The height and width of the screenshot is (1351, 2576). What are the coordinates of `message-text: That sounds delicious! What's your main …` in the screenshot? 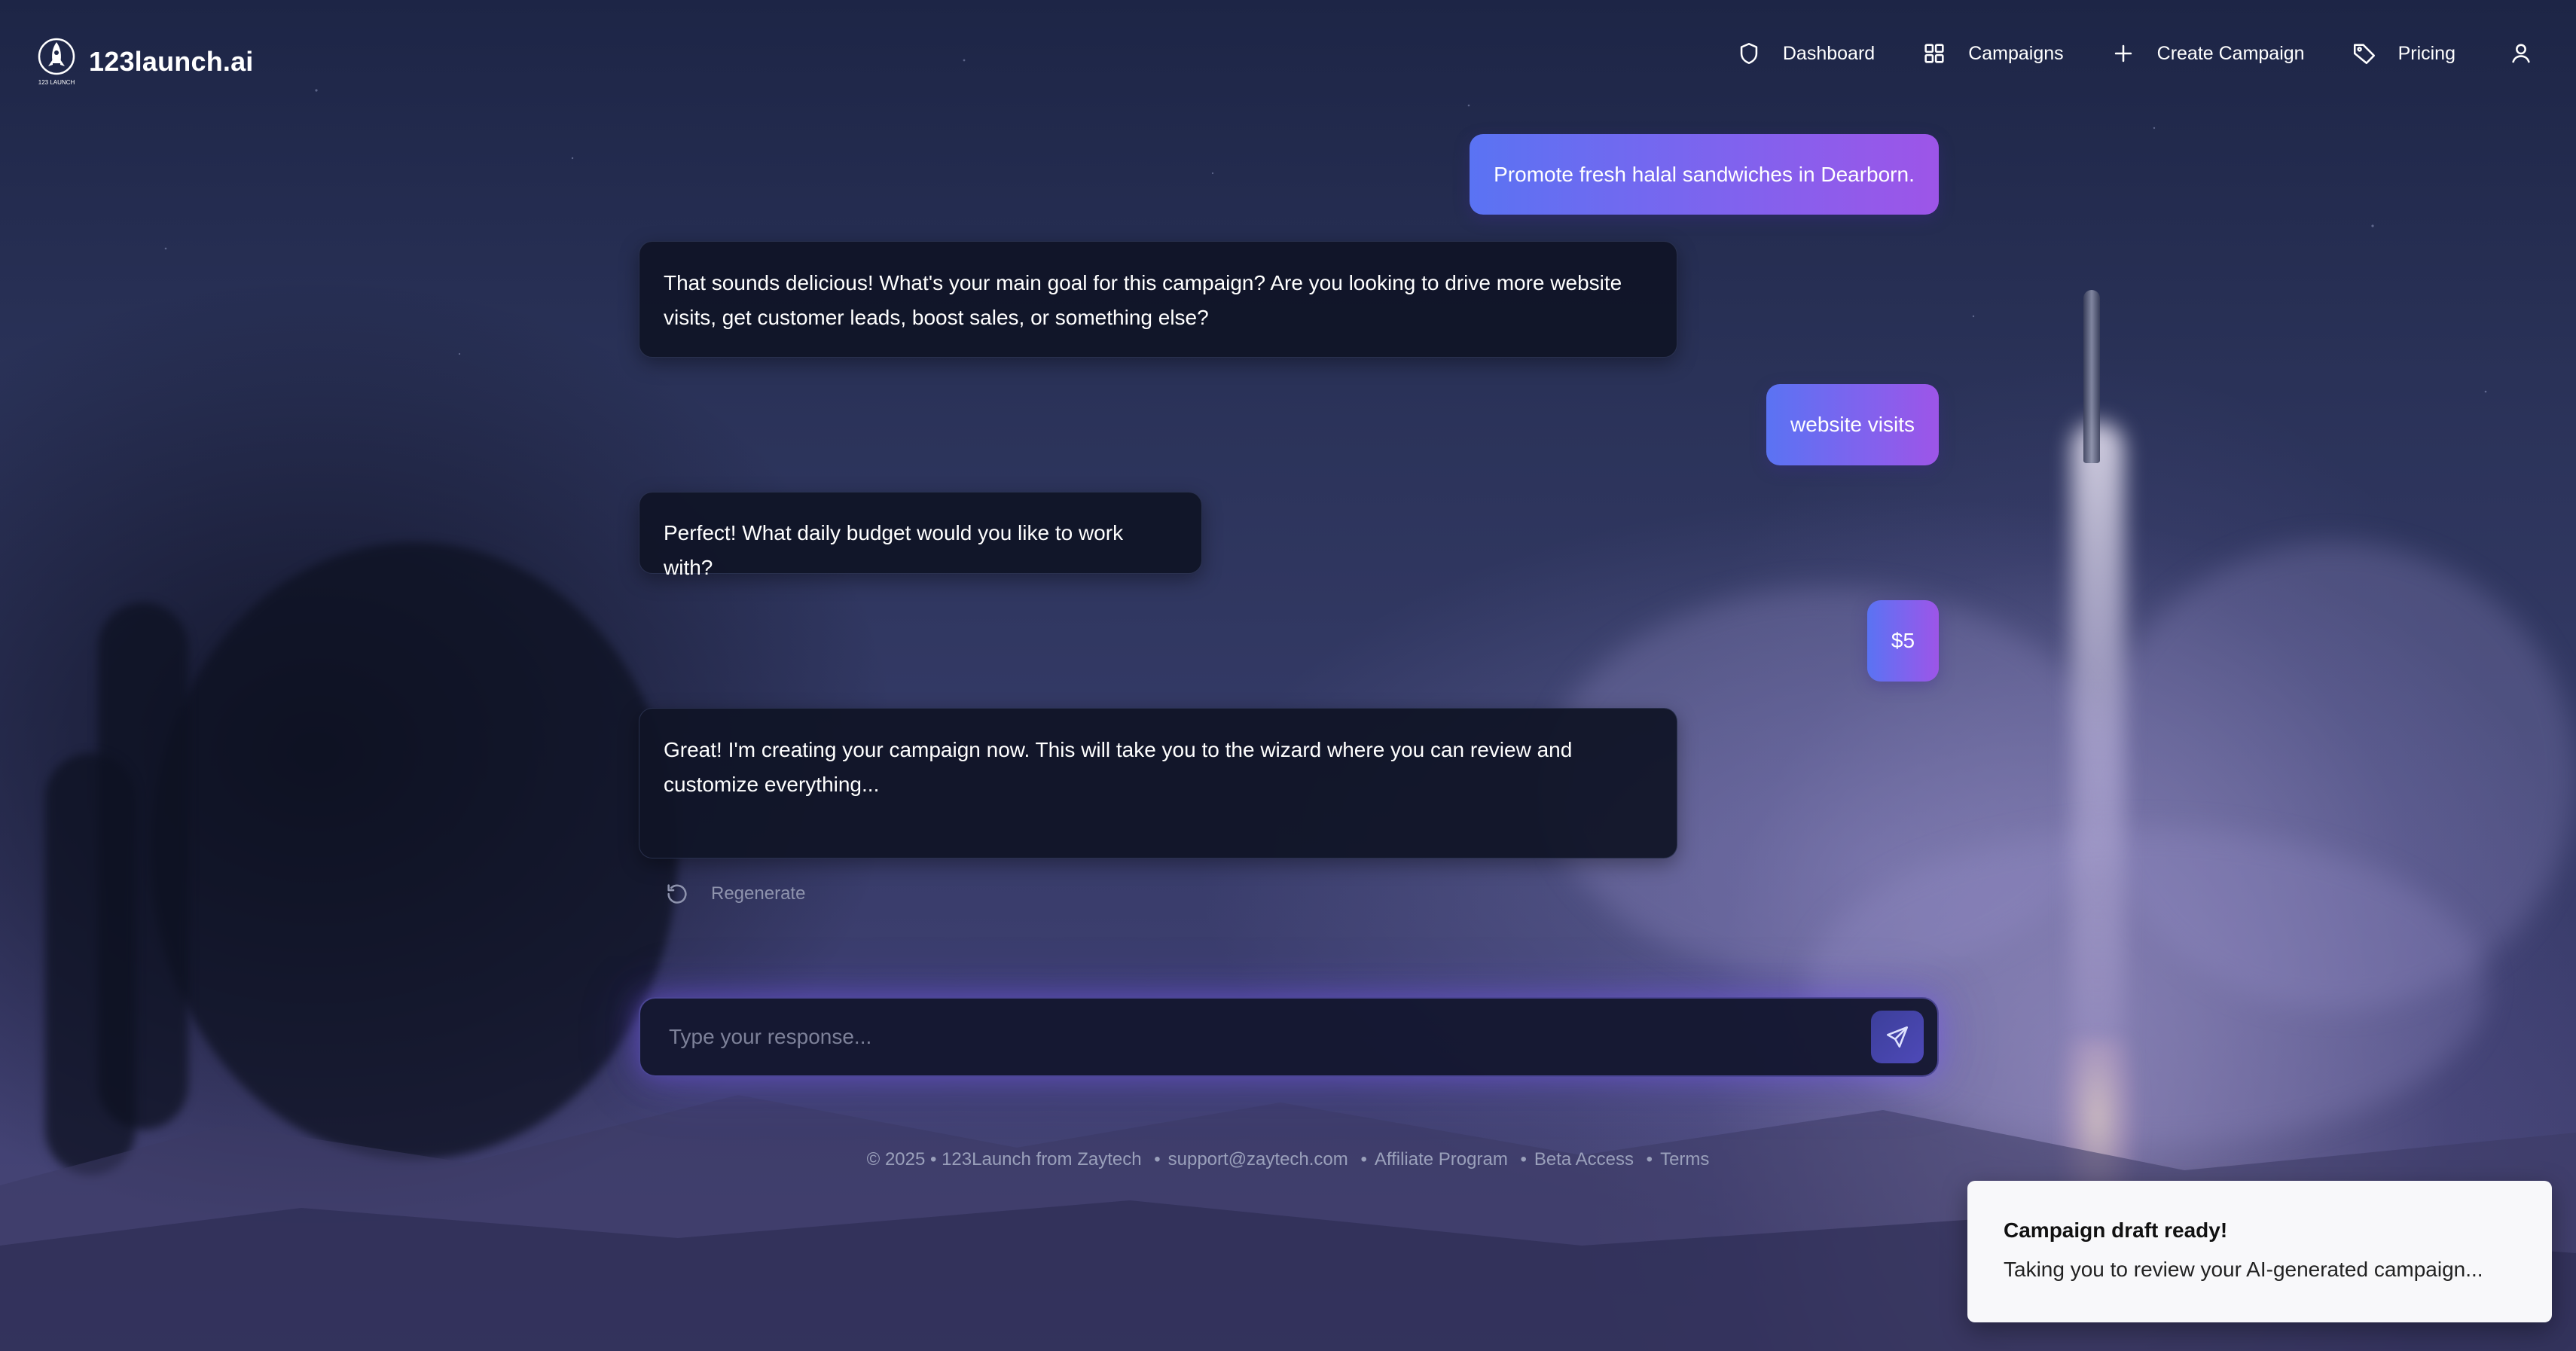 It's located at (1143, 300).